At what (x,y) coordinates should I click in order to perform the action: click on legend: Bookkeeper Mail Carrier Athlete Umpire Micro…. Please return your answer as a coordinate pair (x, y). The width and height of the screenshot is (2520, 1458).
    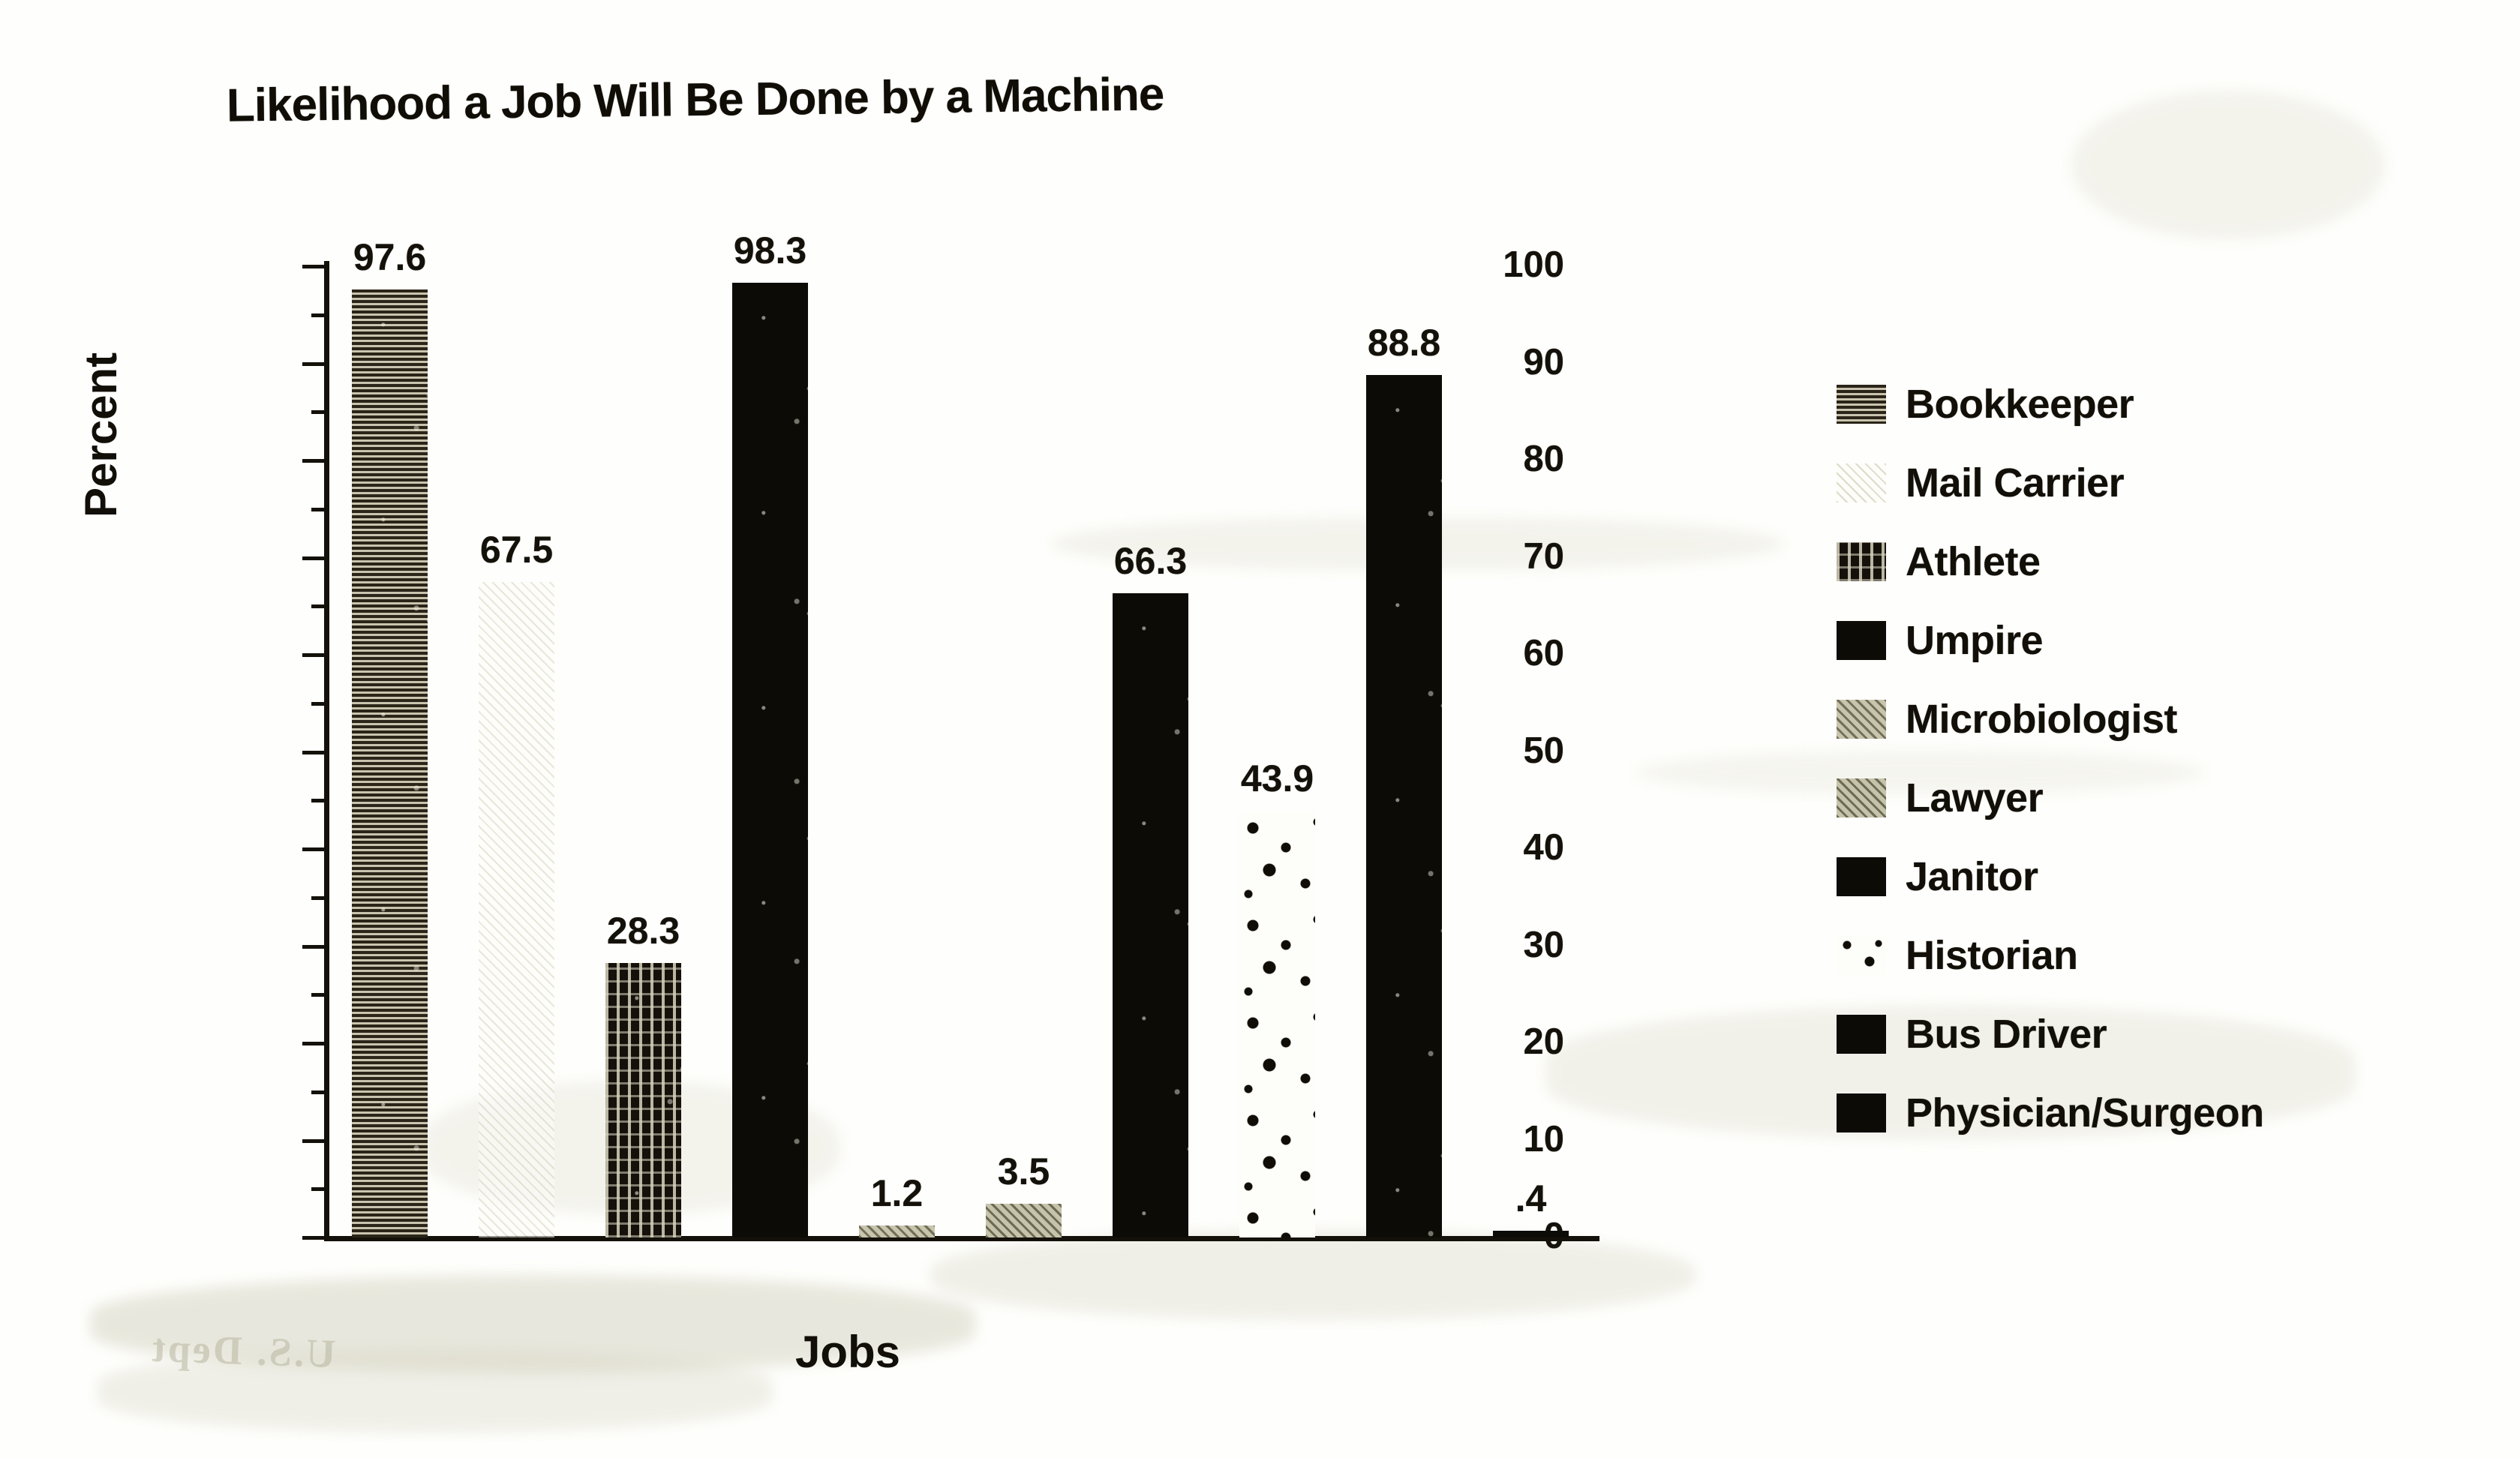
    Looking at the image, I should click on (2137, 758).